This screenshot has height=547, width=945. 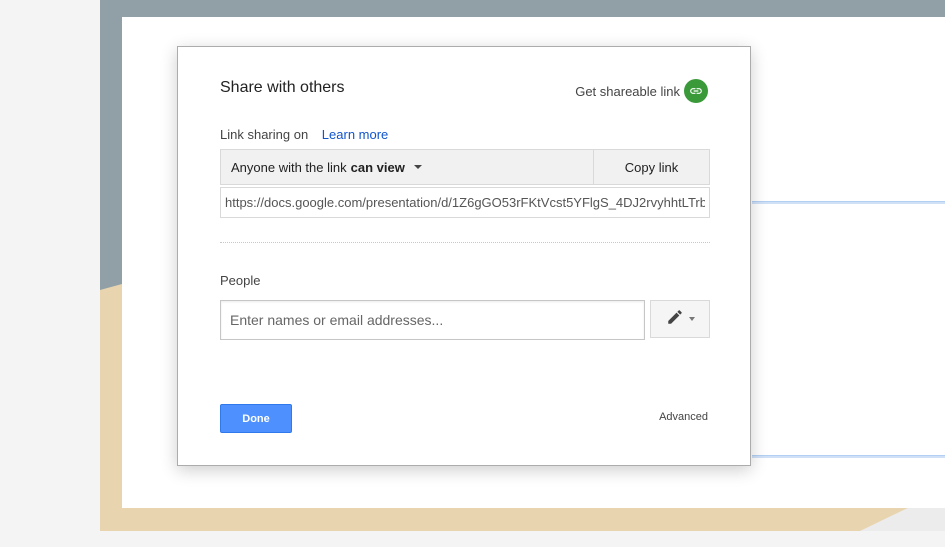 I want to click on people-label: People, so click(x=240, y=280).